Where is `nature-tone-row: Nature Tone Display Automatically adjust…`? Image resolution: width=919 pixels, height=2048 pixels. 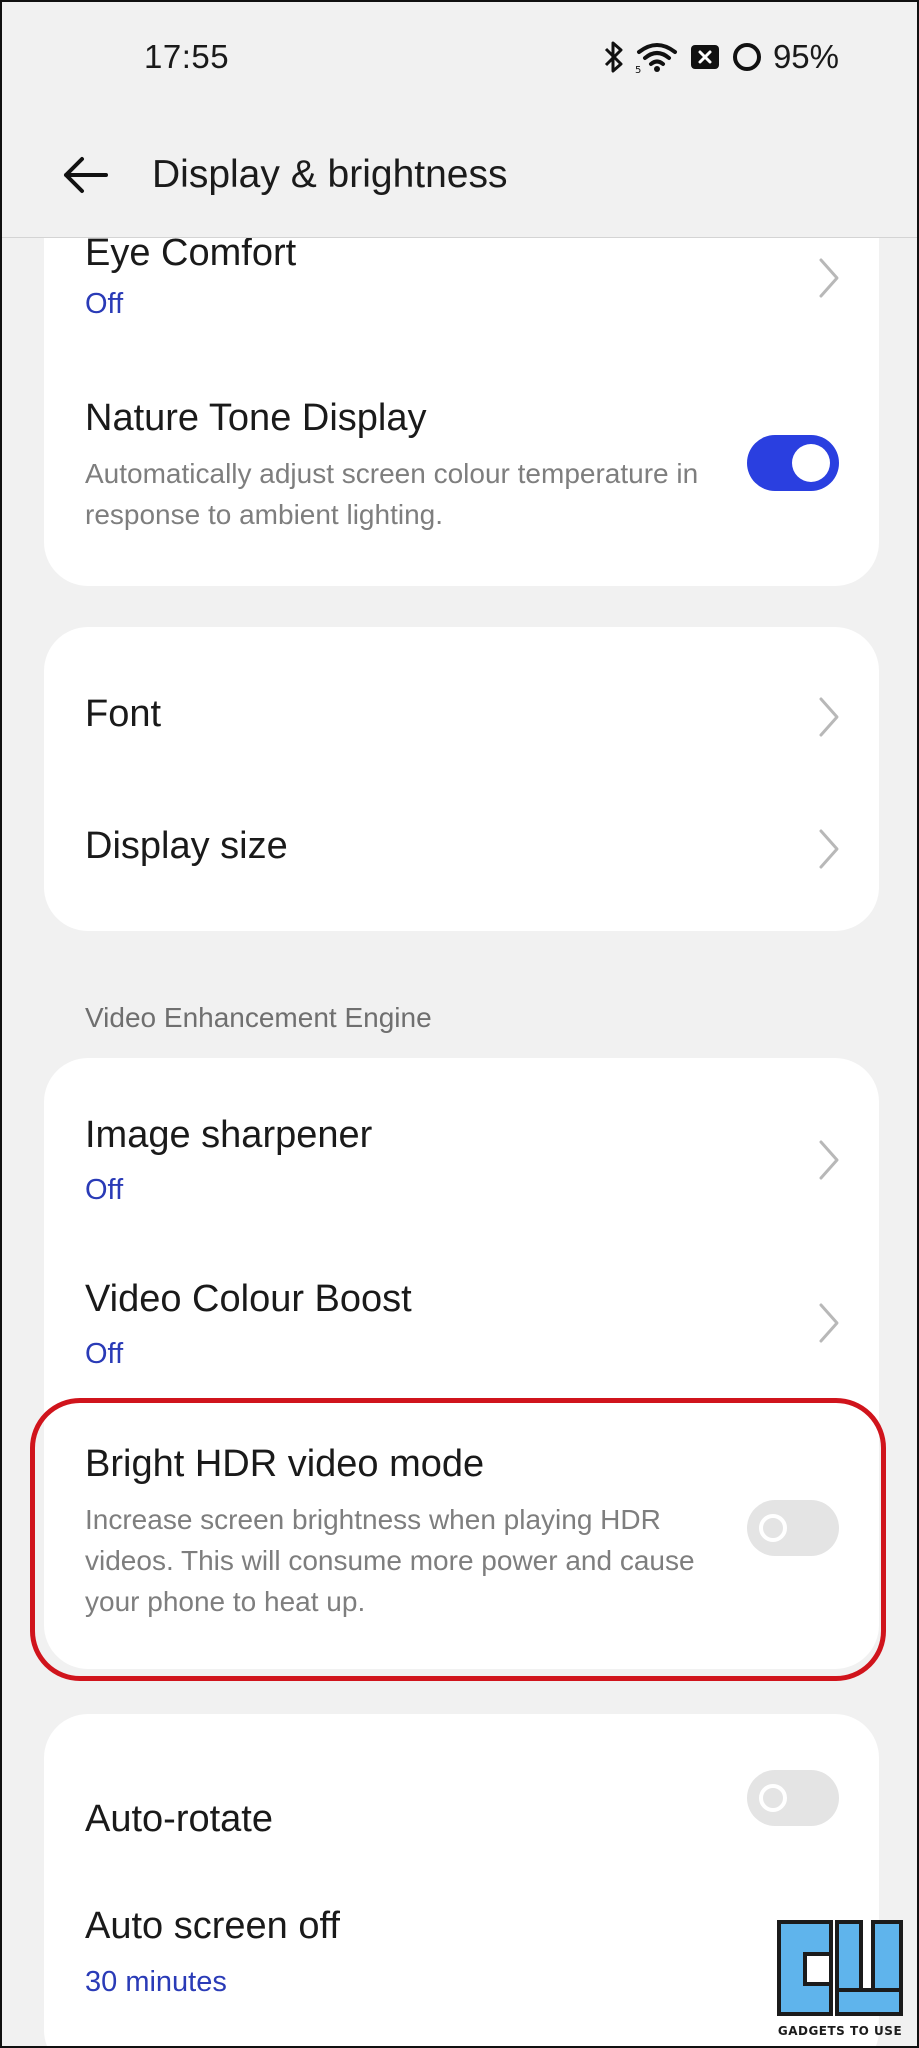 nature-tone-row: Nature Tone Display Automatically adjust… is located at coordinates (461, 487).